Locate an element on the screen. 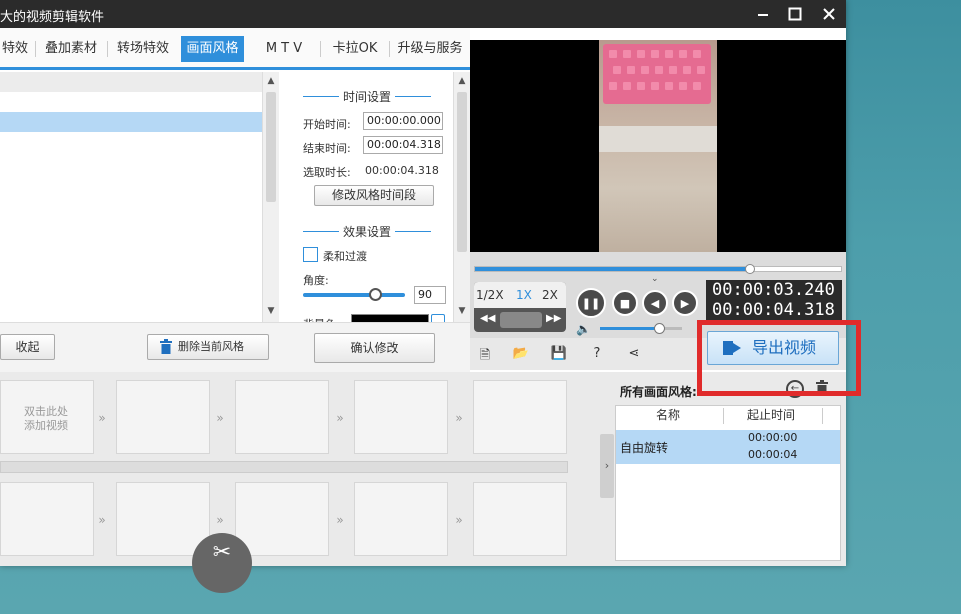 This screenshot has height=614, width=961. volume-handle is located at coordinates (660, 328).